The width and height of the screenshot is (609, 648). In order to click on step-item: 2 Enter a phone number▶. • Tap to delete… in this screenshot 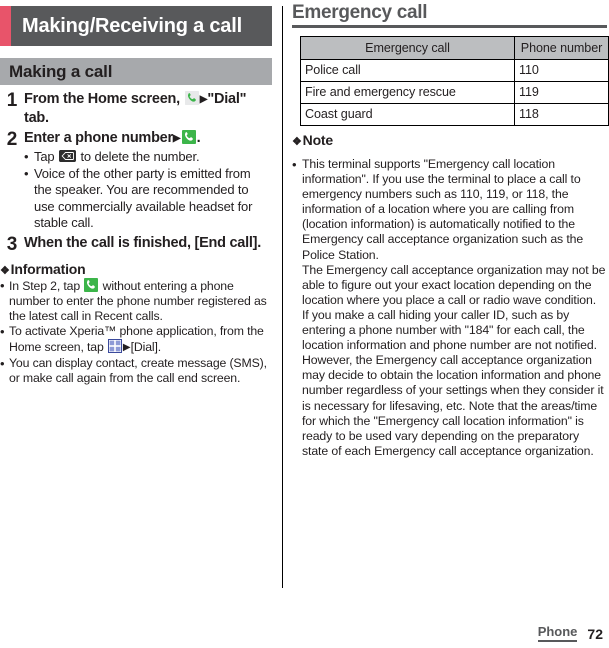, I will do `click(135, 180)`.